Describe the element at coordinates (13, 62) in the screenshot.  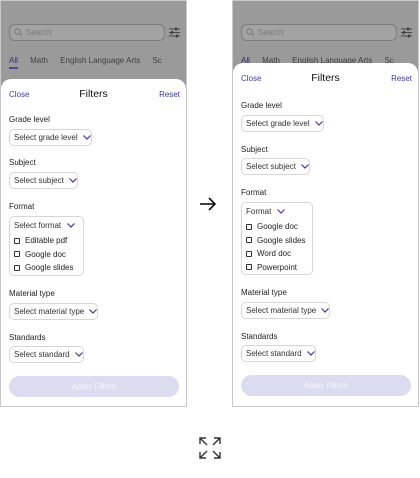
I see `tab-all: All` at that location.